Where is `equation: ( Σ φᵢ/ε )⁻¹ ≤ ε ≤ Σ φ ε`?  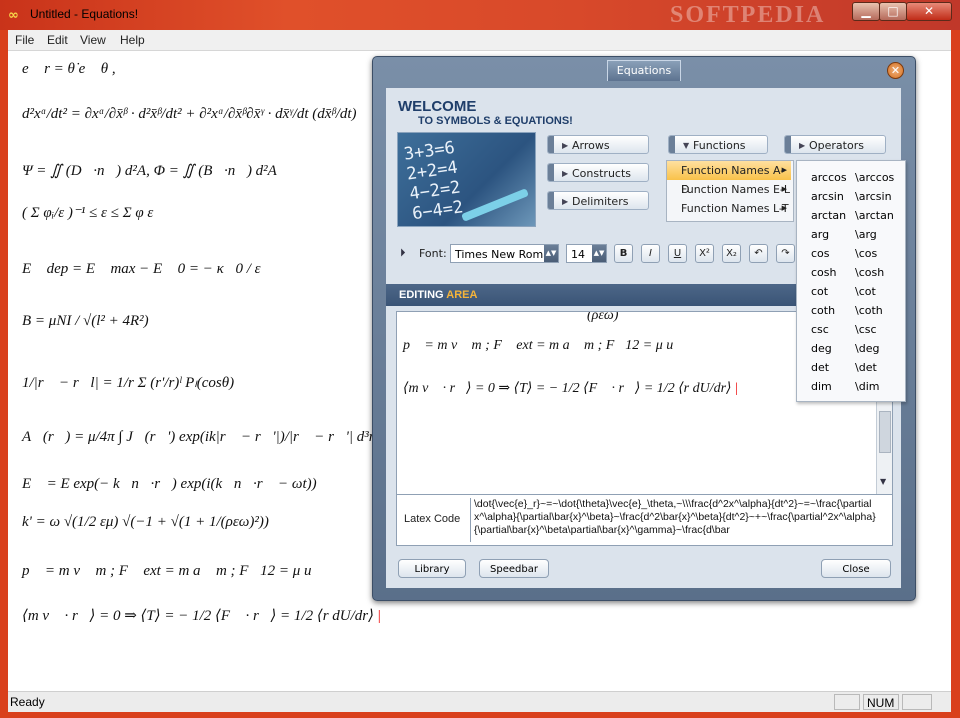 equation: ( Σ φᵢ/ε )⁻¹ ≤ ε ≤ Σ φ ε is located at coordinates (88, 213).